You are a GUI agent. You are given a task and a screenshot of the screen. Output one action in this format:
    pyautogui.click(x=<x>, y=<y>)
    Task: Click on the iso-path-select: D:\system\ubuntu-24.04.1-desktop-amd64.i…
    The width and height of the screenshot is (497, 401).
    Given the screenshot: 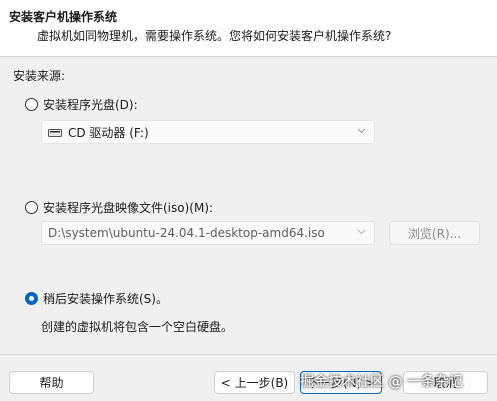 What is the action you would take?
    pyautogui.click(x=208, y=233)
    